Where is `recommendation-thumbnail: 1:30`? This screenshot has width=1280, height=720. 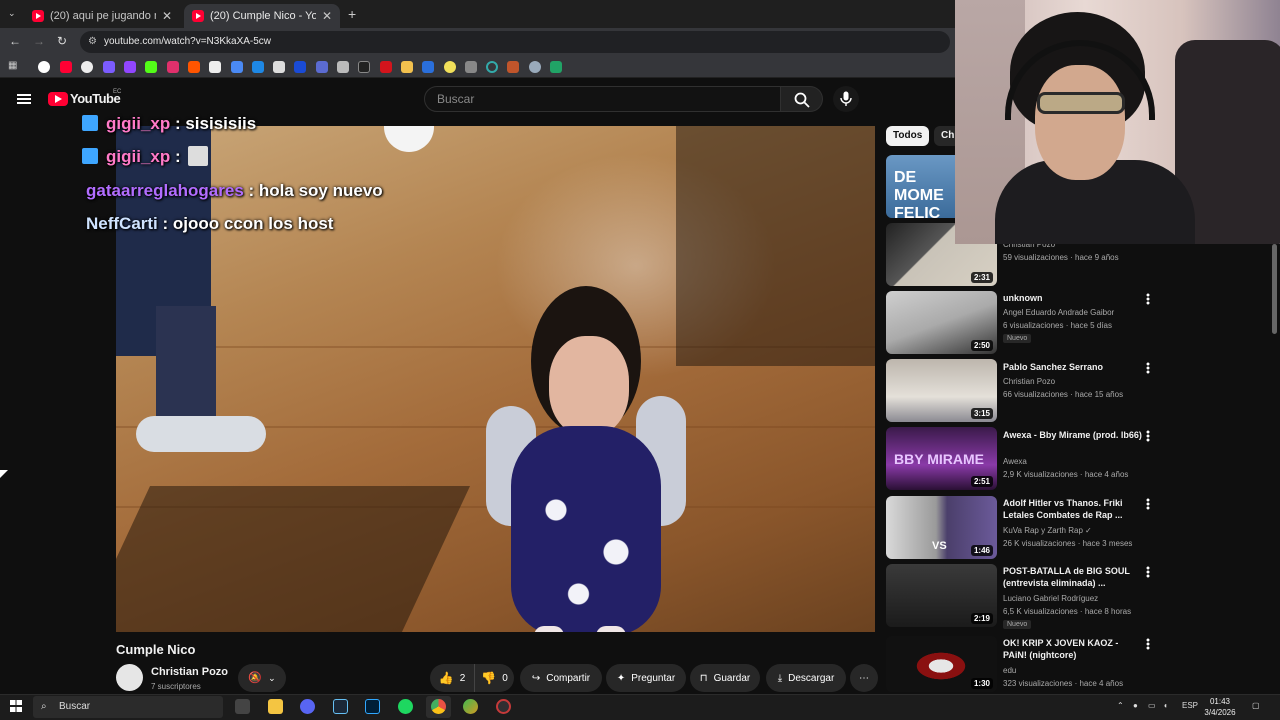
recommendation-thumbnail: 1:30 is located at coordinates (941, 664).